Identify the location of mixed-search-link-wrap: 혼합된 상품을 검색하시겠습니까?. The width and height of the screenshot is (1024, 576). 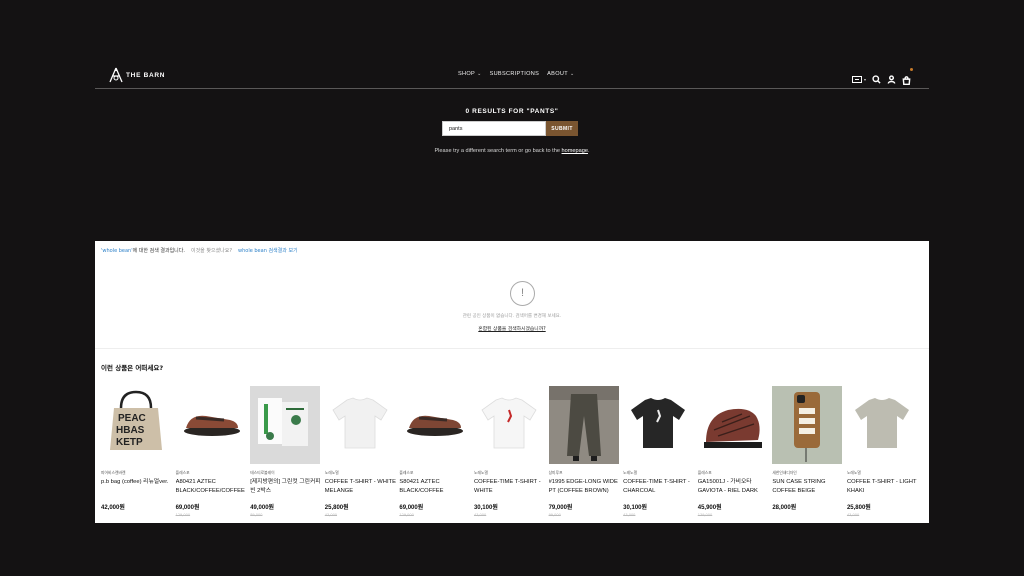
(512, 328).